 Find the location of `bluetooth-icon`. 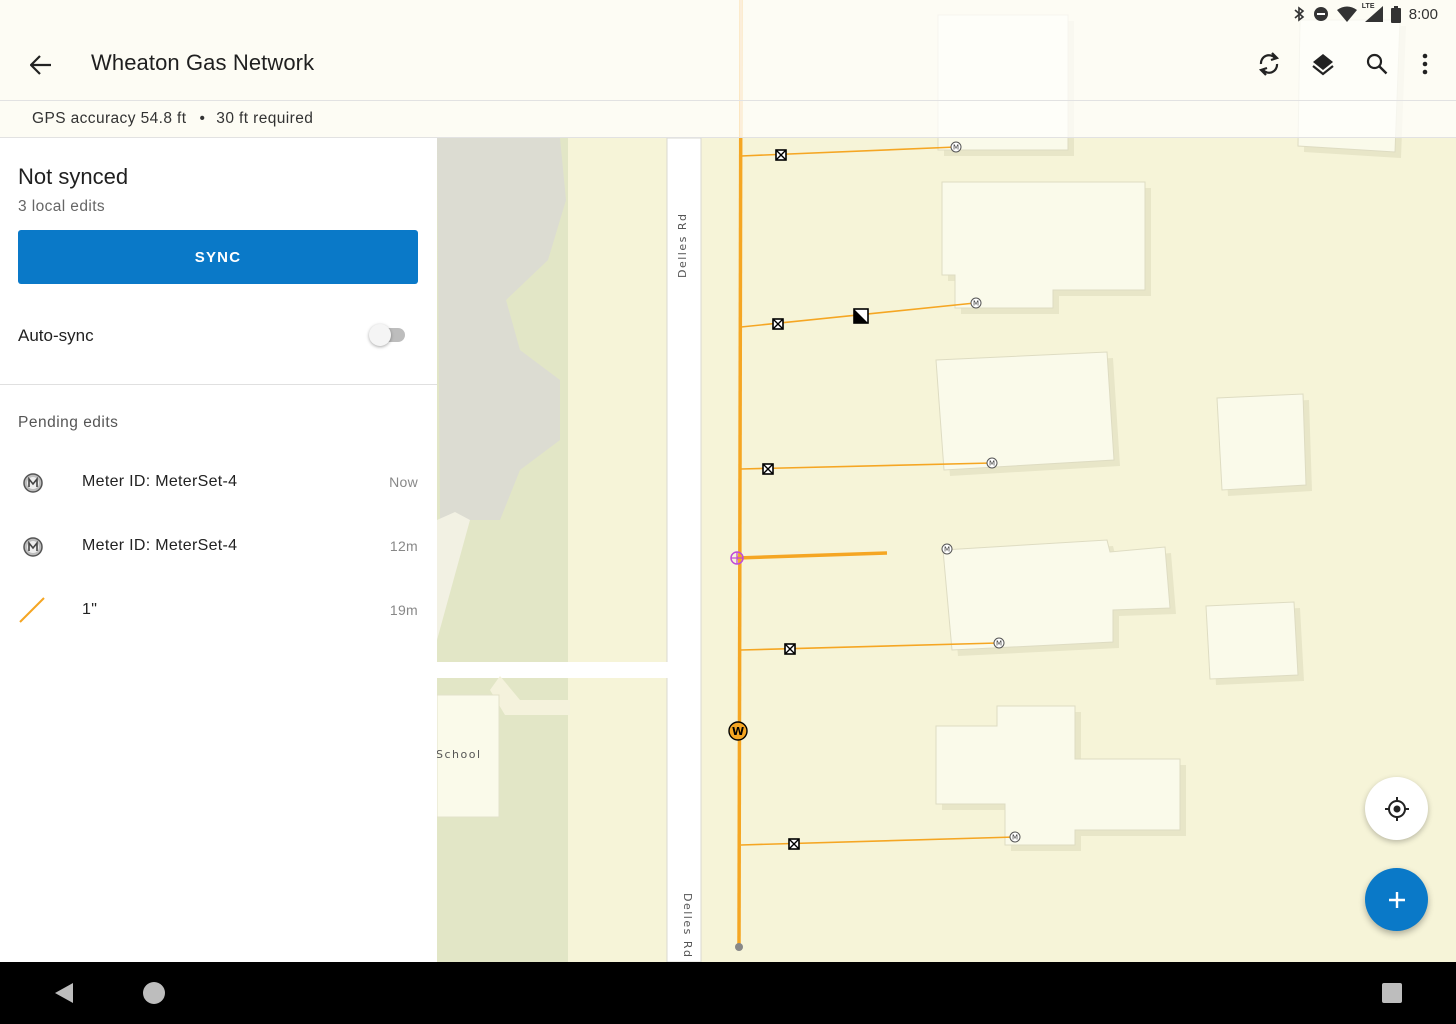

bluetooth-icon is located at coordinates (1299, 14).